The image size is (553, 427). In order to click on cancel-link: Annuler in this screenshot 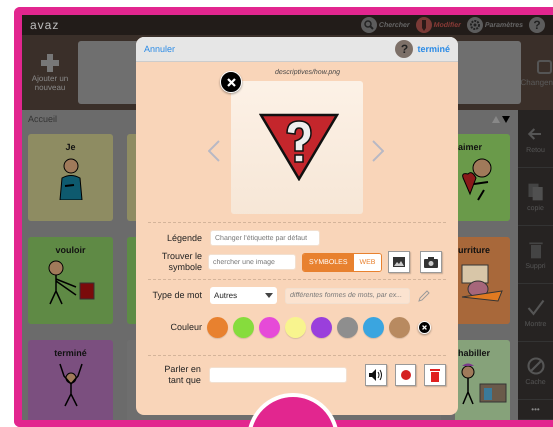, I will do `click(160, 49)`.